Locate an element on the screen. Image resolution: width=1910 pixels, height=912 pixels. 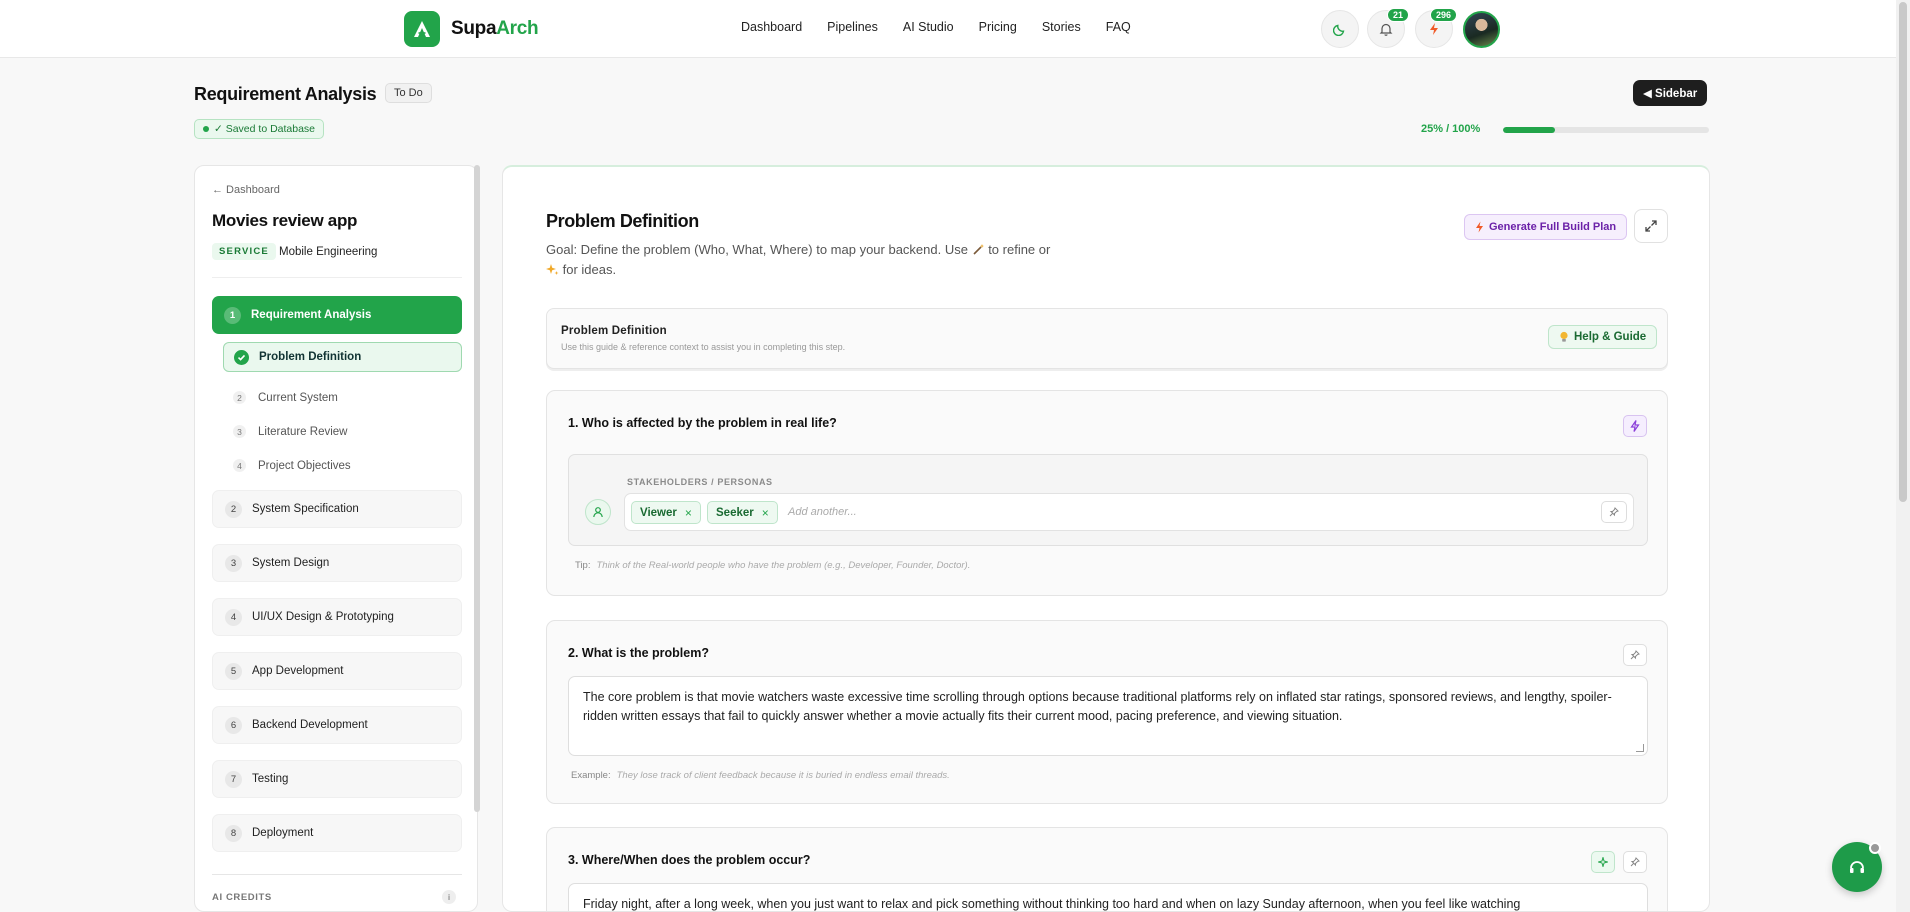
page-scrollbar is located at coordinates (1903, 456).